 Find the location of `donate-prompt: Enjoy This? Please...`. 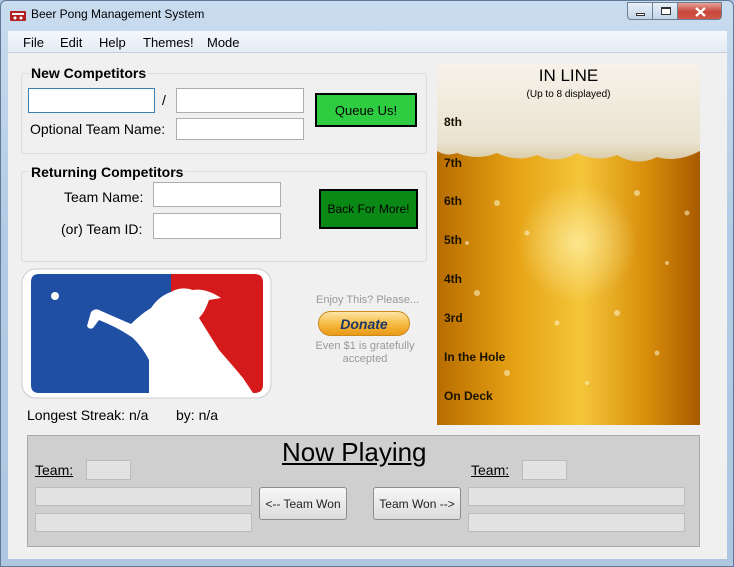

donate-prompt: Enjoy This? Please... is located at coordinates (368, 300).